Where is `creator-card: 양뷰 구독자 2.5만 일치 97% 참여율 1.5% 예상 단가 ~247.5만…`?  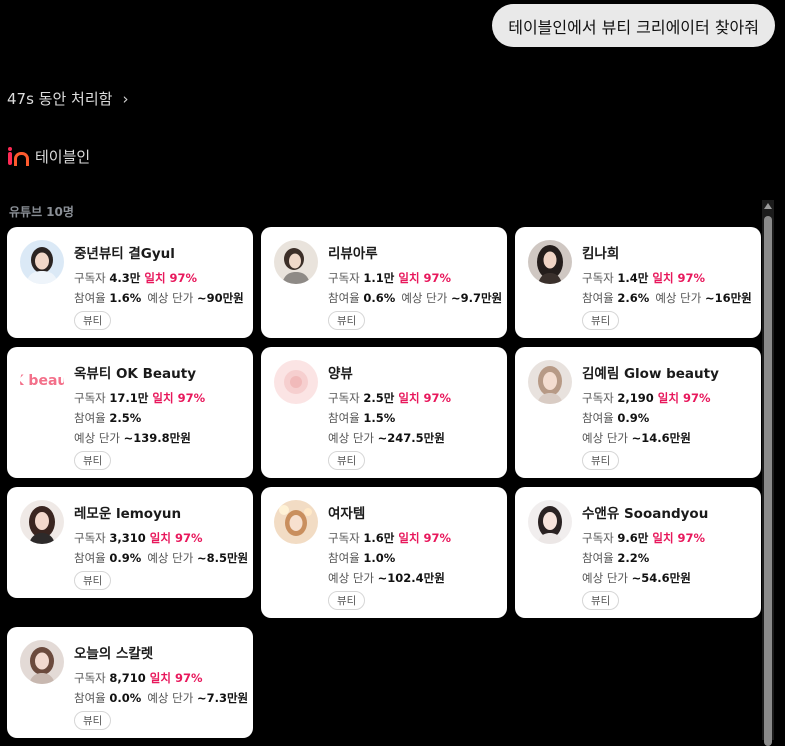
creator-card: 양뷰 구독자 2.5만 일치 97% 참여율 1.5% 예상 단가 ~247.5만… is located at coordinates (384, 412).